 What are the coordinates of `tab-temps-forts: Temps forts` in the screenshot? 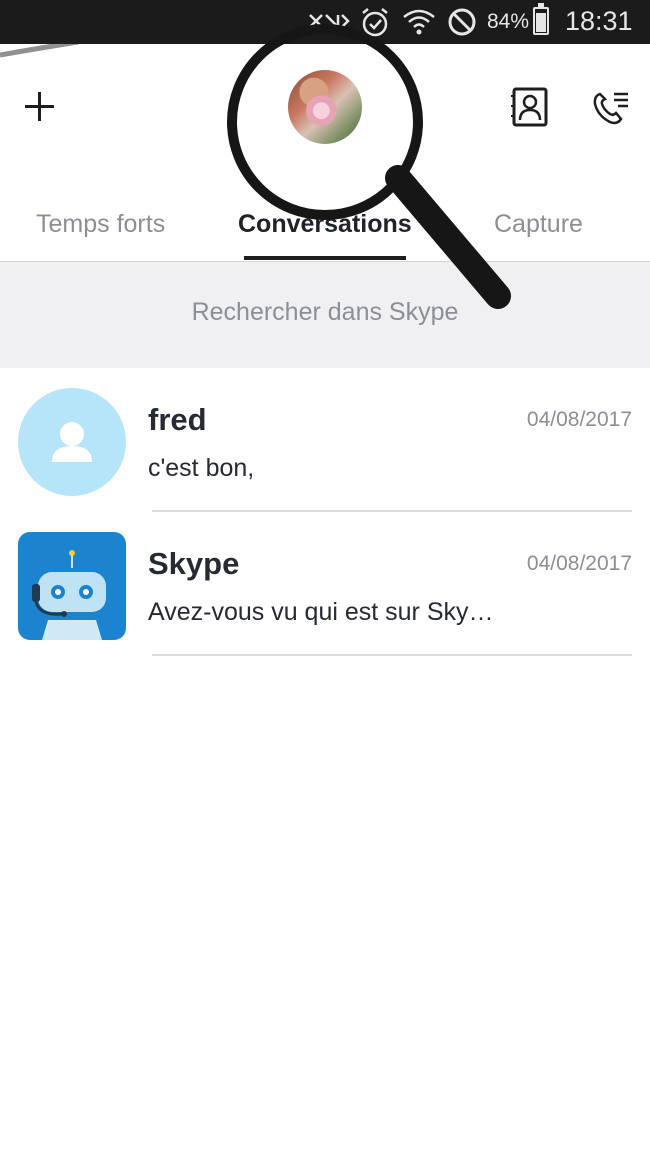 It's located at (100, 224).